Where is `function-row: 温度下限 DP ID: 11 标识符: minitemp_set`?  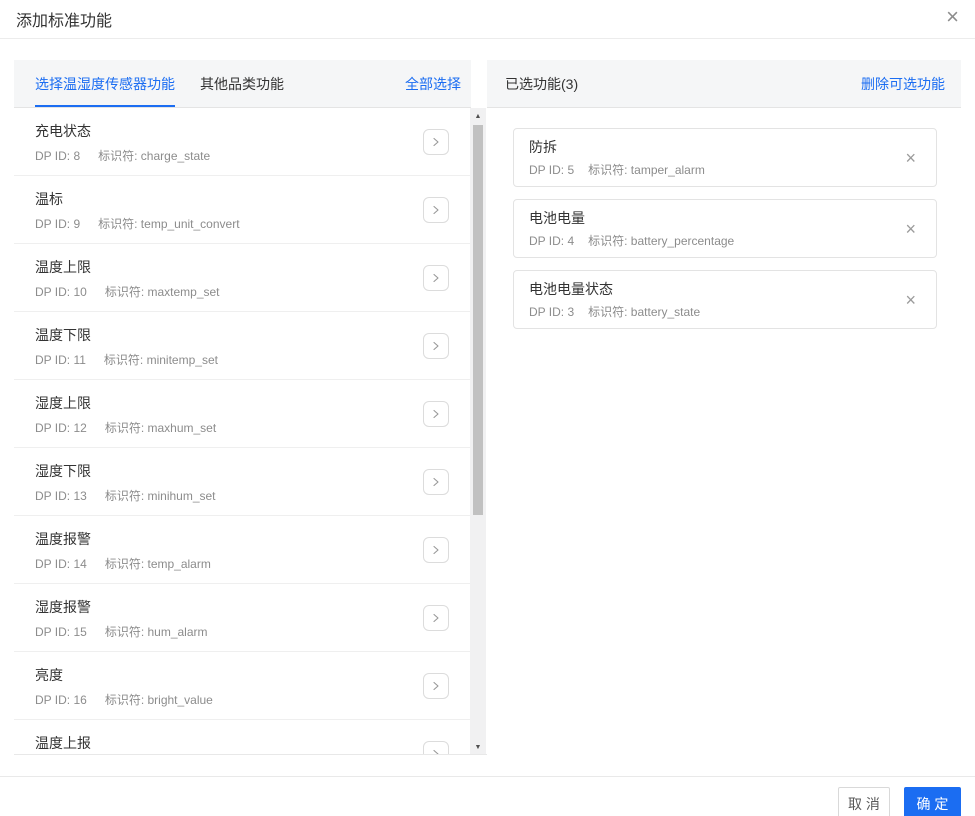
function-row: 温度下限 DP ID: 11 标识符: minitemp_set is located at coordinates (242, 346).